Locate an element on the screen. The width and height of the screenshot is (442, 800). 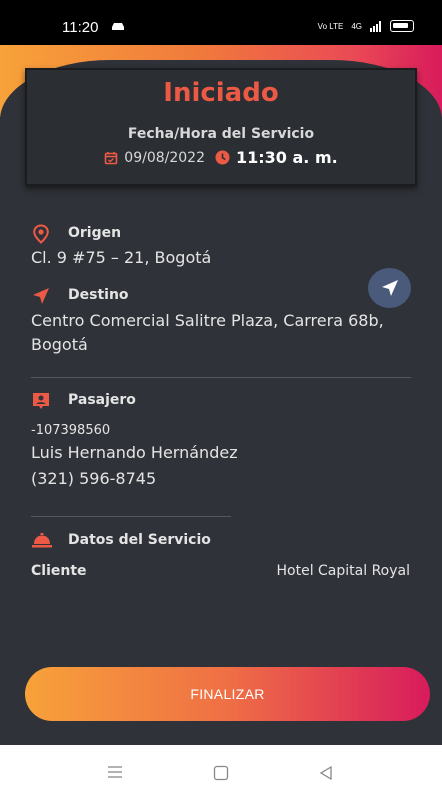
datetime-row: 09/08/2022 11:30 a. m. is located at coordinates (221, 157).